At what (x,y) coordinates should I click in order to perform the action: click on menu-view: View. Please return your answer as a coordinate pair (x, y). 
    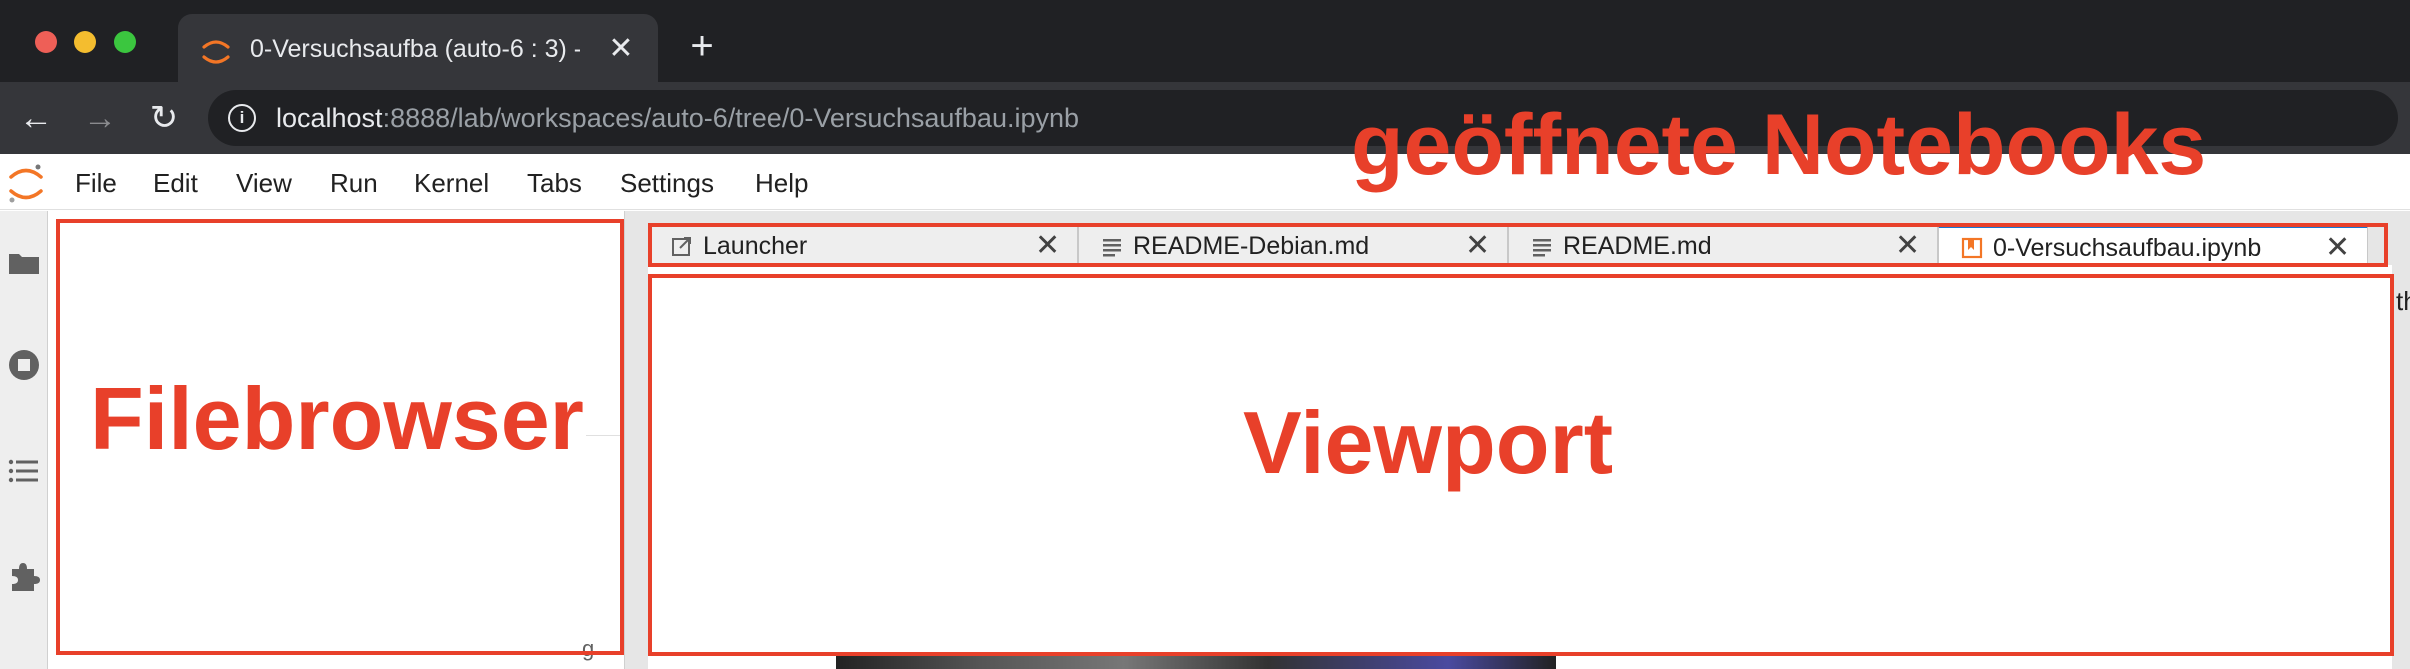
    Looking at the image, I should click on (264, 183).